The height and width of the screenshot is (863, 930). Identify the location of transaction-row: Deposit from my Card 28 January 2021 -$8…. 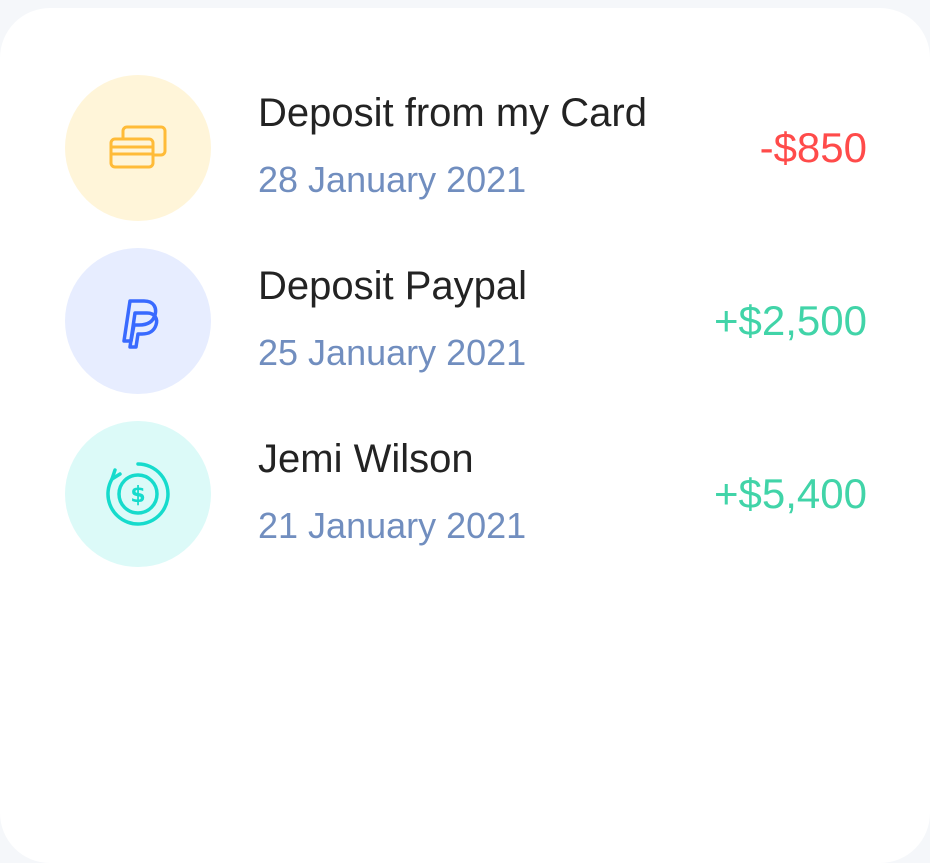
(466, 148).